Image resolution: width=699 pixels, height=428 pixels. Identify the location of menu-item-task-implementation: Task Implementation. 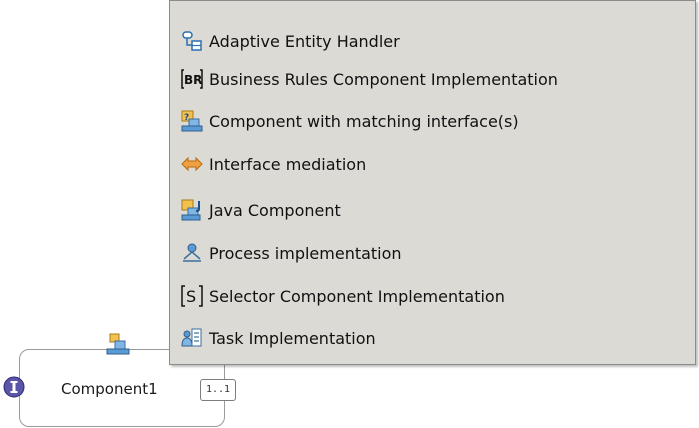
(278, 338).